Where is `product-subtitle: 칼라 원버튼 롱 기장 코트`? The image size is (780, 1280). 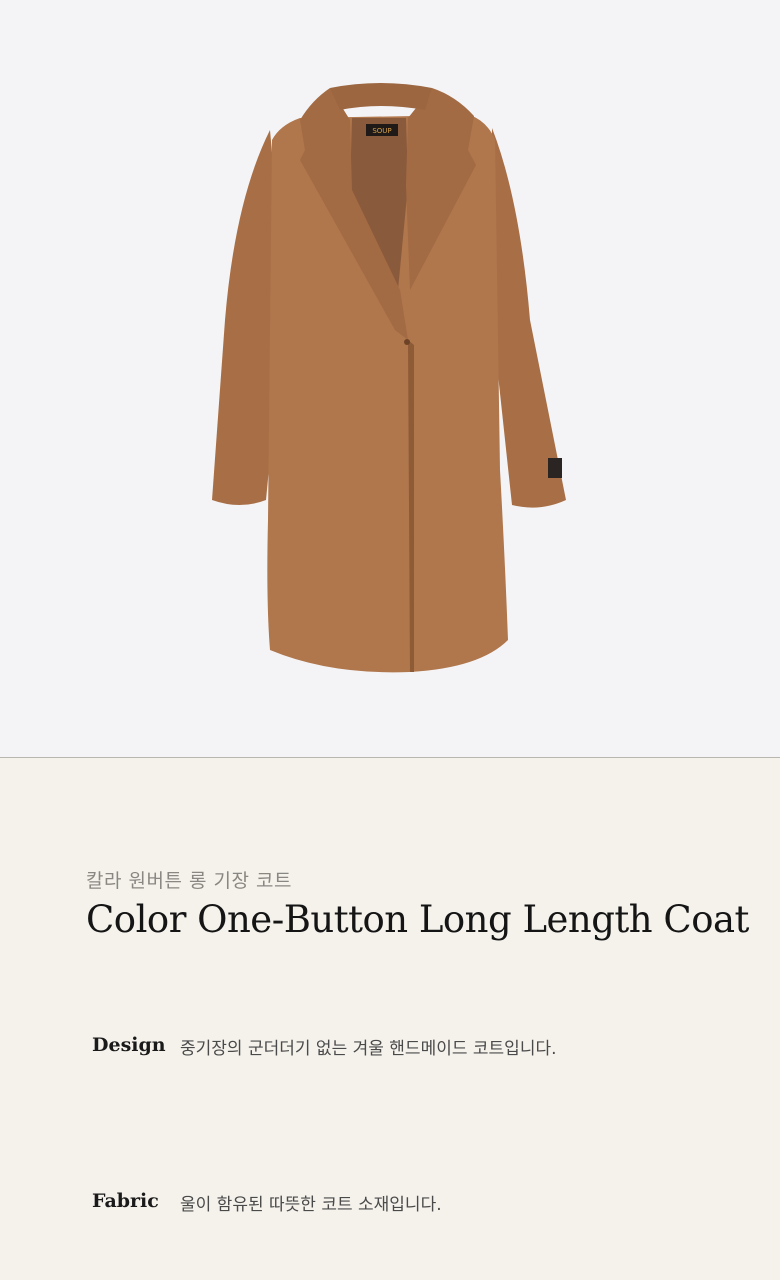 product-subtitle: 칼라 원버튼 롱 기장 코트 is located at coordinates (189, 881).